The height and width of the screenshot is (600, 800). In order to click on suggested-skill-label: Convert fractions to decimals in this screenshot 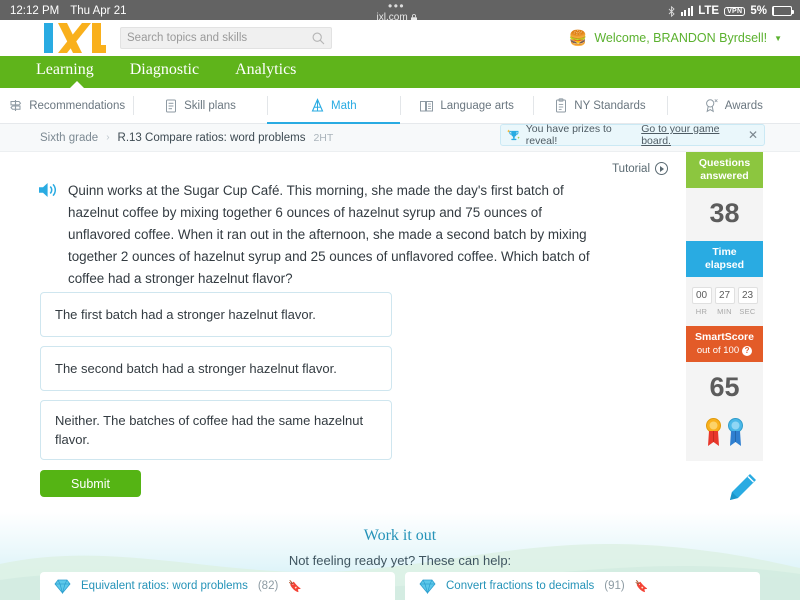, I will do `click(520, 586)`.